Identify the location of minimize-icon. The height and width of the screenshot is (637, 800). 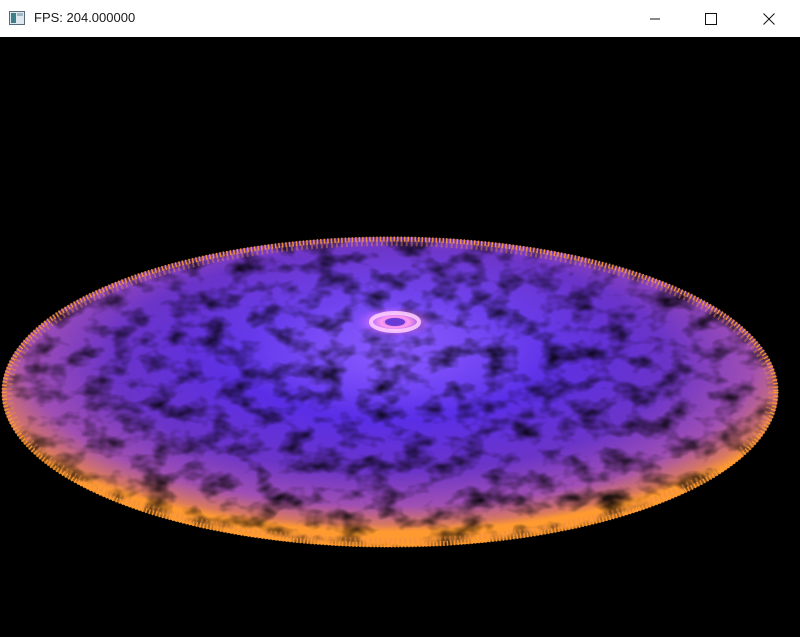
(655, 18).